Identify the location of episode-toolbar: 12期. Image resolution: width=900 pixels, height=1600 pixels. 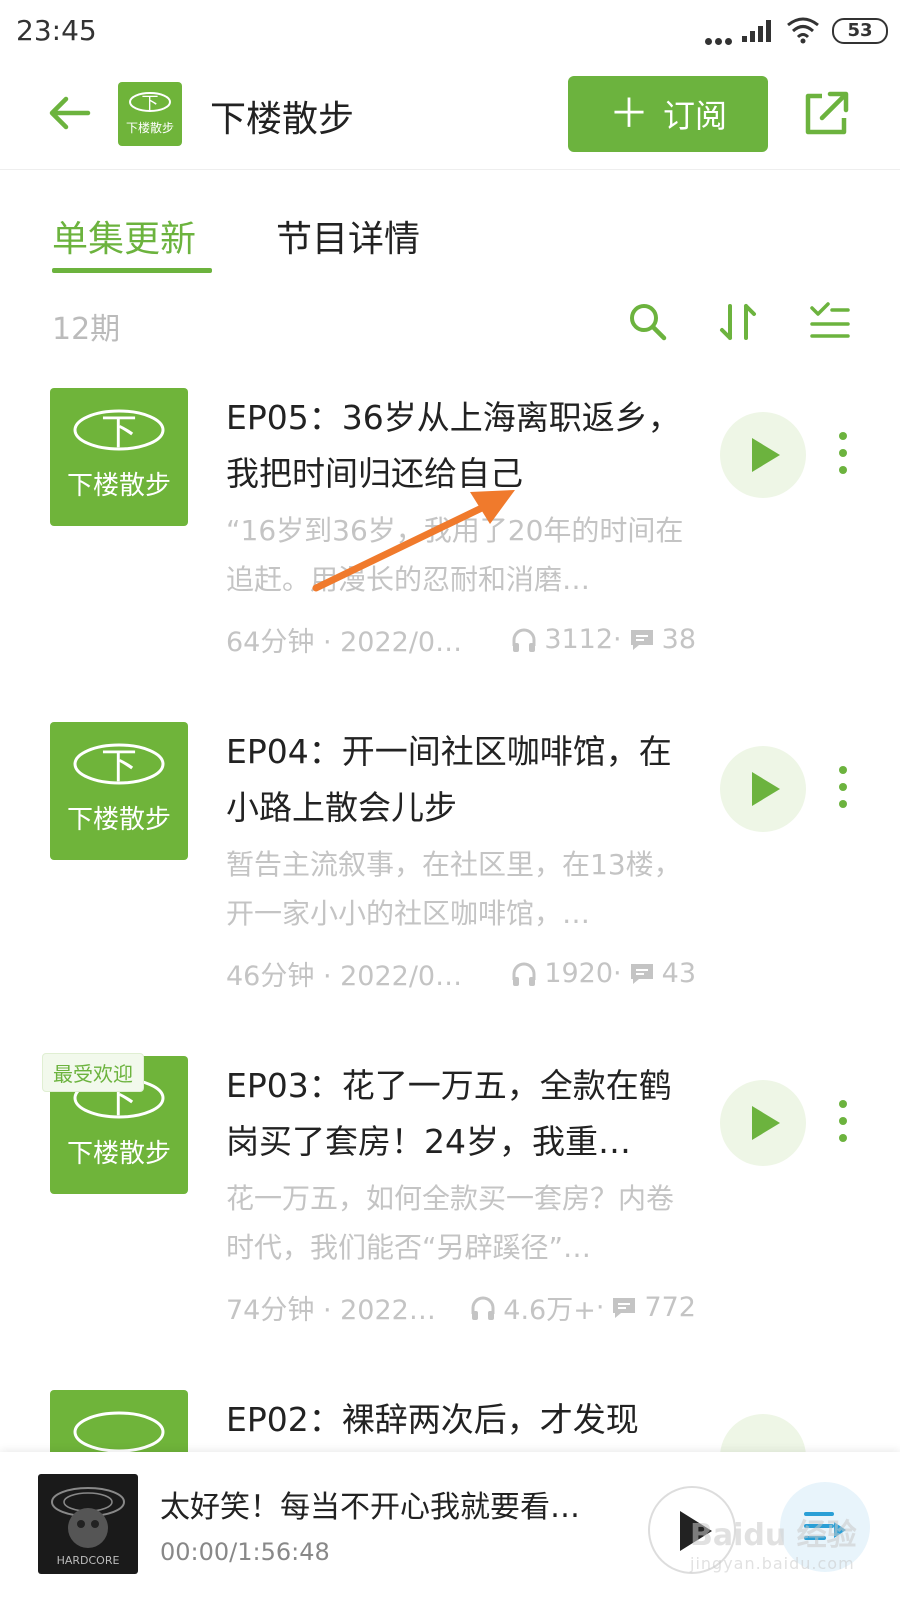
(450, 333).